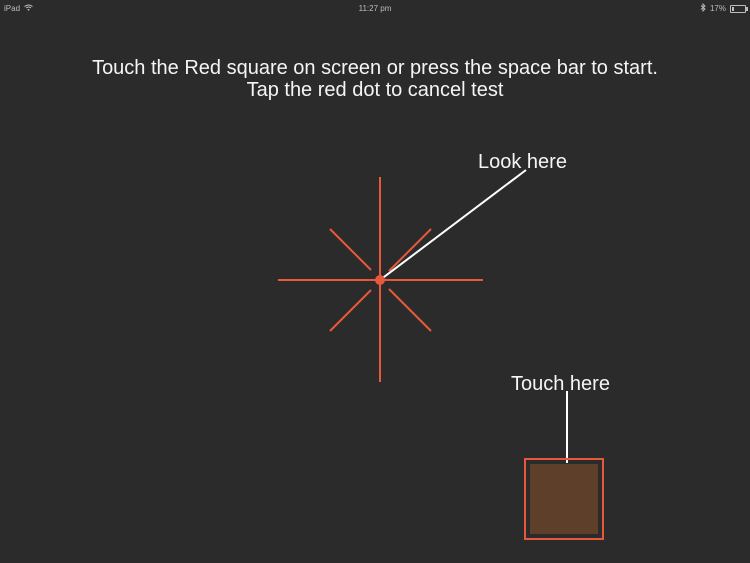  What do you see at coordinates (560, 384) in the screenshot?
I see `touch-here-label: Touch here` at bounding box center [560, 384].